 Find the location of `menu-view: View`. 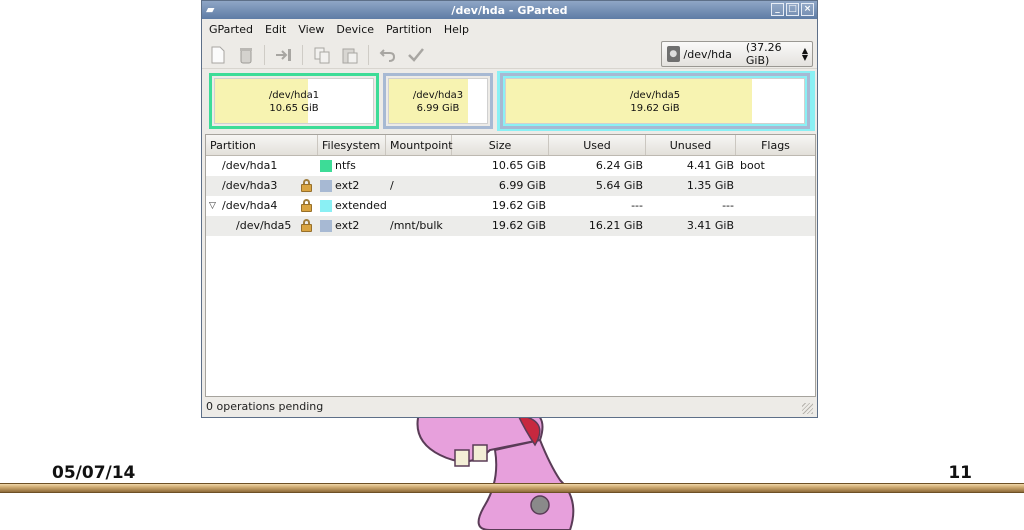

menu-view: View is located at coordinates (311, 29).